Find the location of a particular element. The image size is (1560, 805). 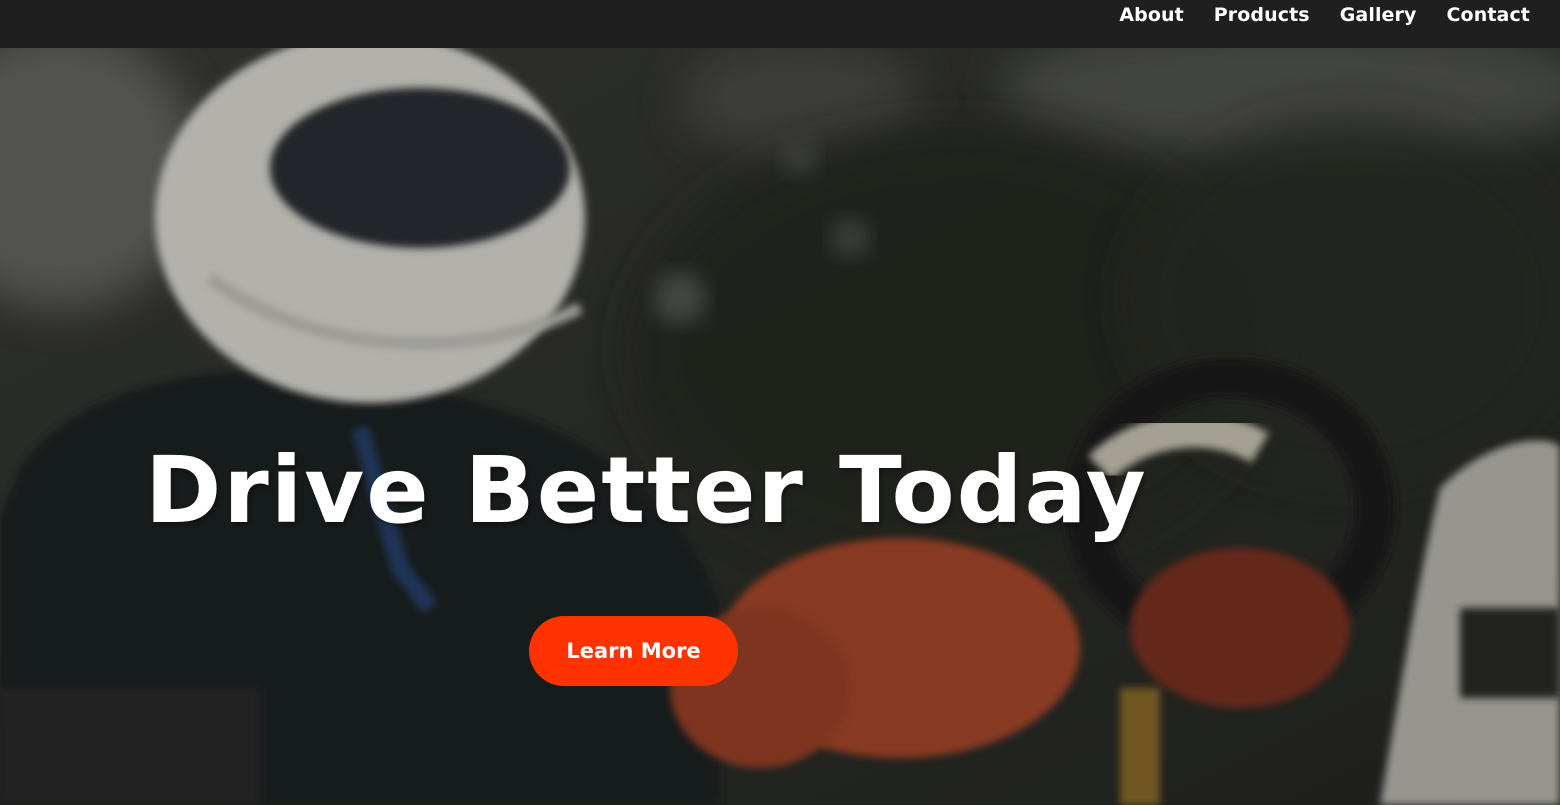

nav-link-about: About is located at coordinates (1151, 15).